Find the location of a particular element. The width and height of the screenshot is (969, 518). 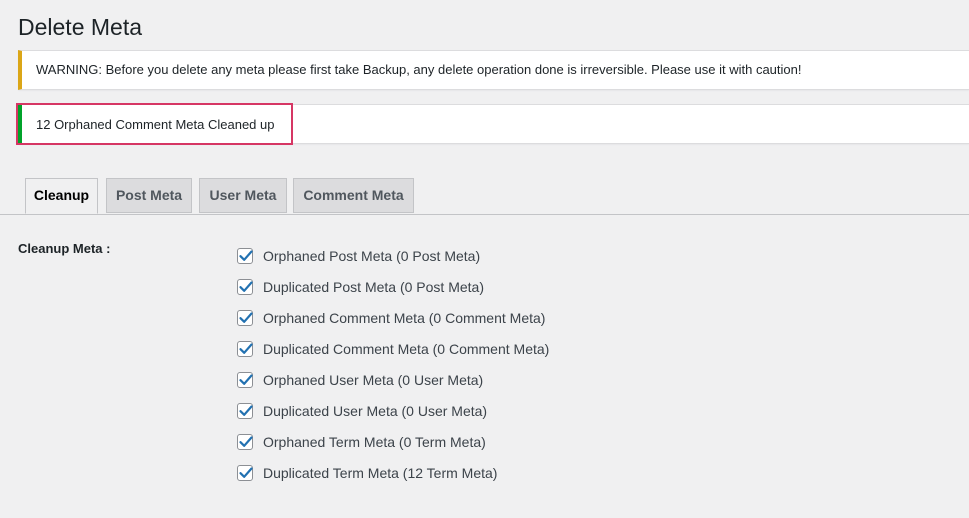

tab-user-meta: User Meta is located at coordinates (243, 195).